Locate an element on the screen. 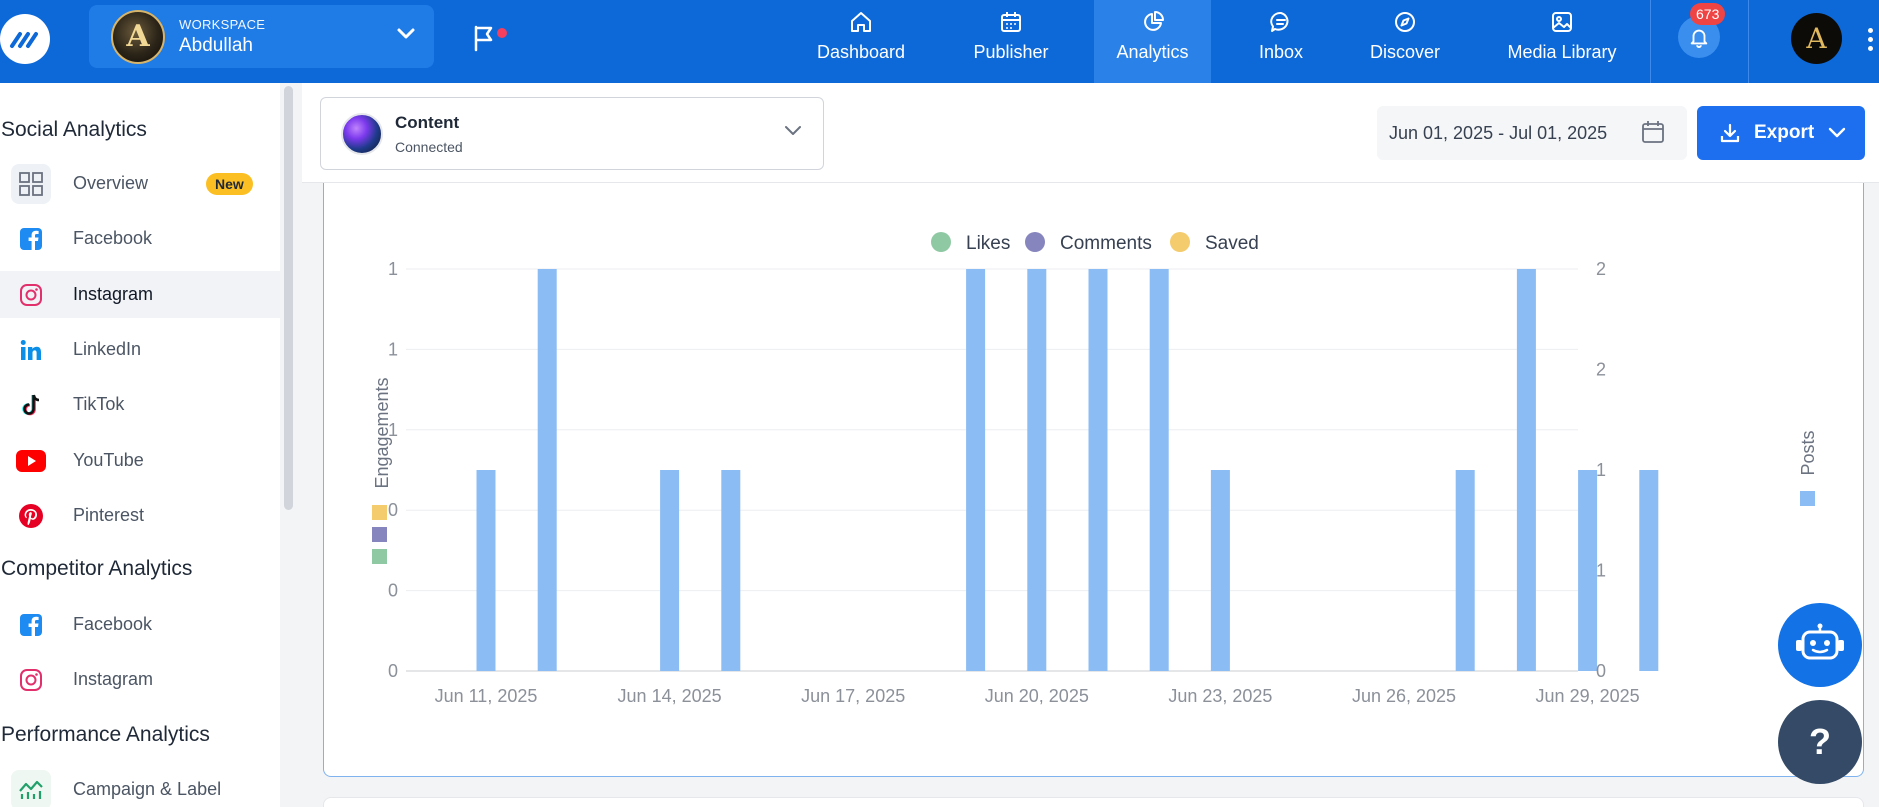 This screenshot has width=1879, height=807. workspace-name: Abdullah is located at coordinates (216, 45).